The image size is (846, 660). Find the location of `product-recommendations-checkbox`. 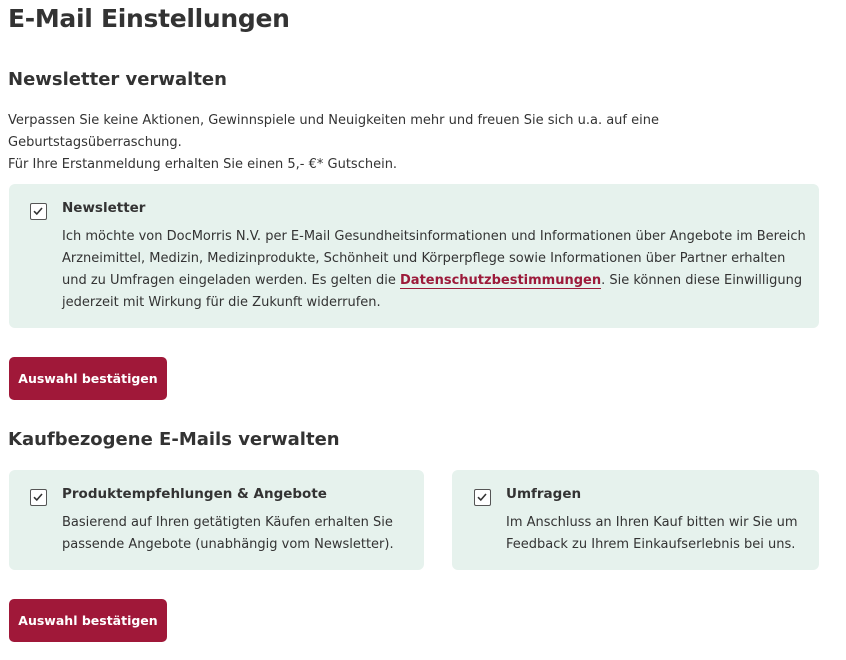

product-recommendations-checkbox is located at coordinates (38, 497).